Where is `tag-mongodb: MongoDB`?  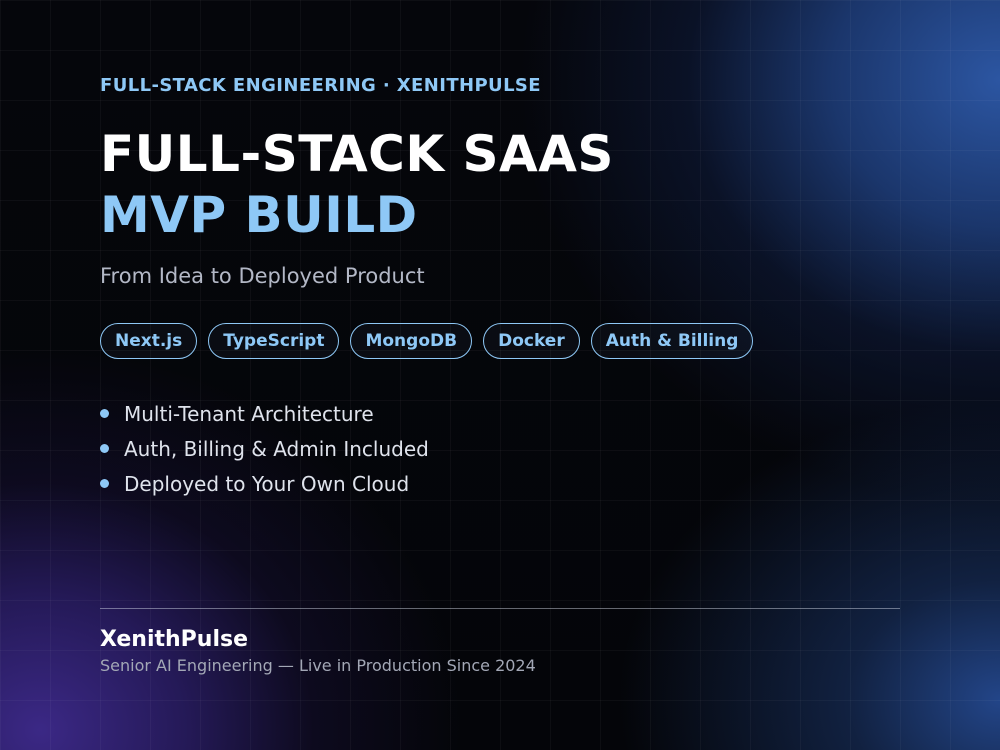
tag-mongodb: MongoDB is located at coordinates (411, 341).